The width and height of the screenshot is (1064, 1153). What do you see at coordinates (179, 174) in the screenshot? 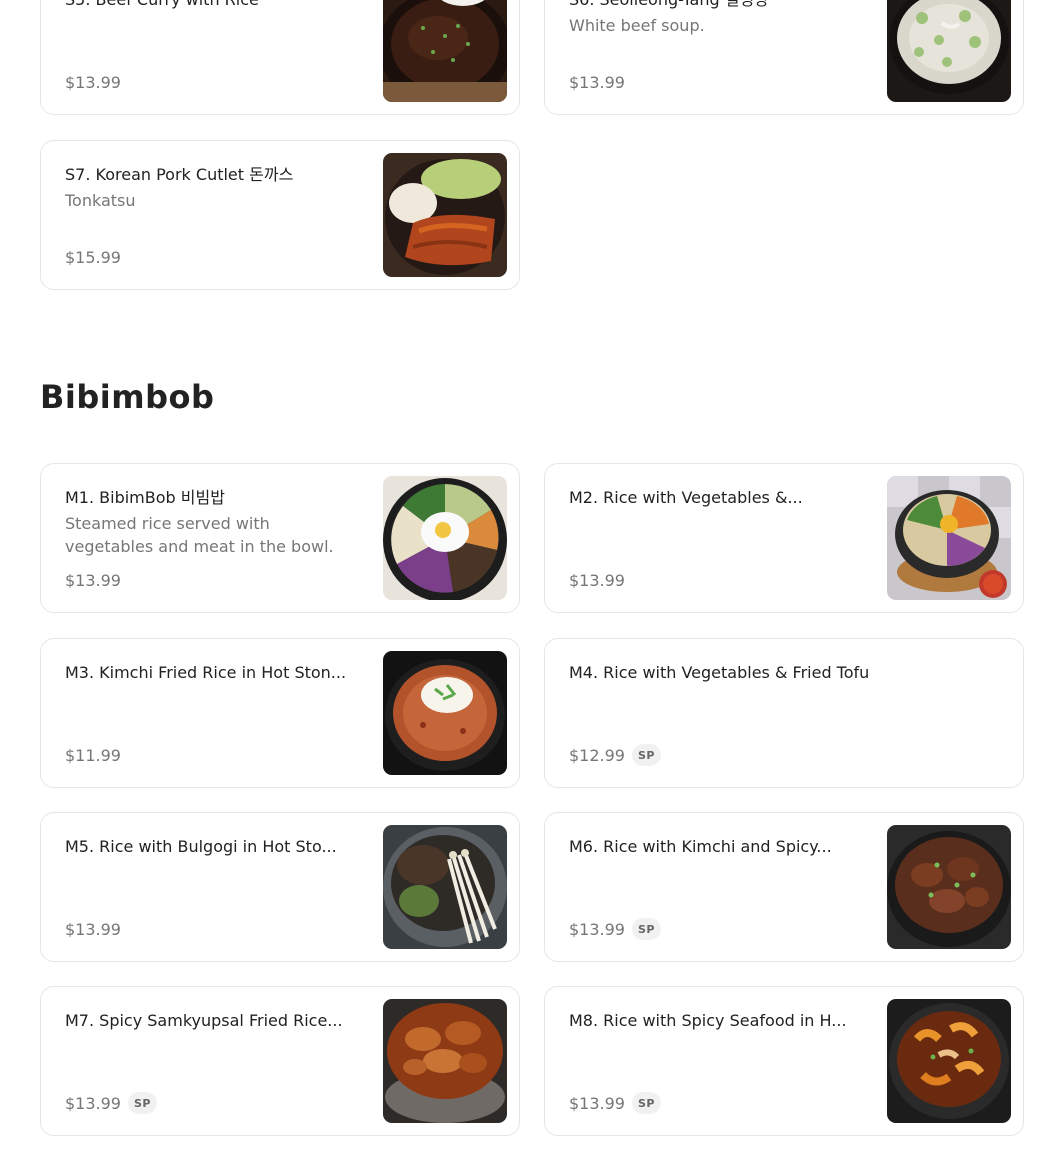
I see `item-name: S7. Korean Pork Cutlet 돈까스` at bounding box center [179, 174].